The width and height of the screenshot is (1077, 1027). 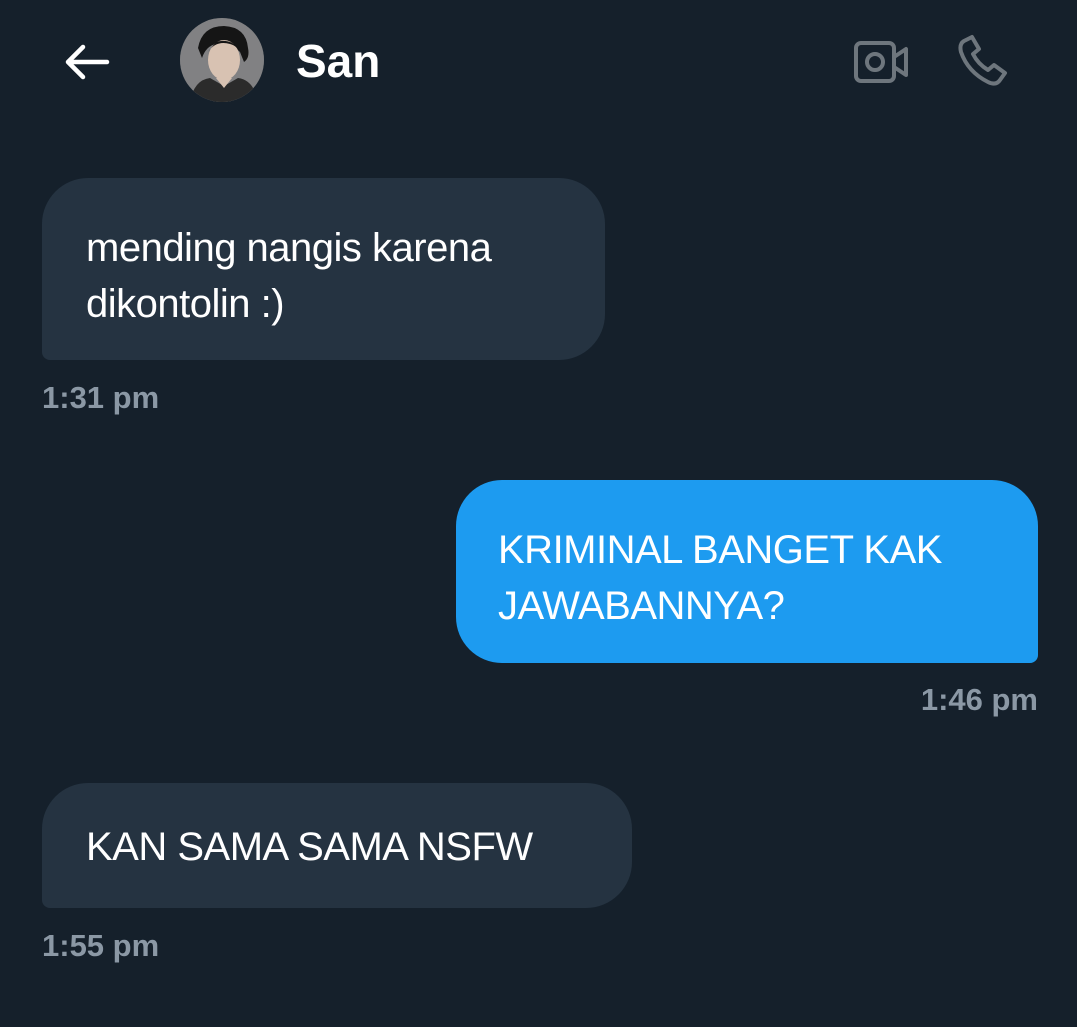 I want to click on message-bubble-sent: KRIMINAL BANGET KAK JAWABANNYA?, so click(x=747, y=571).